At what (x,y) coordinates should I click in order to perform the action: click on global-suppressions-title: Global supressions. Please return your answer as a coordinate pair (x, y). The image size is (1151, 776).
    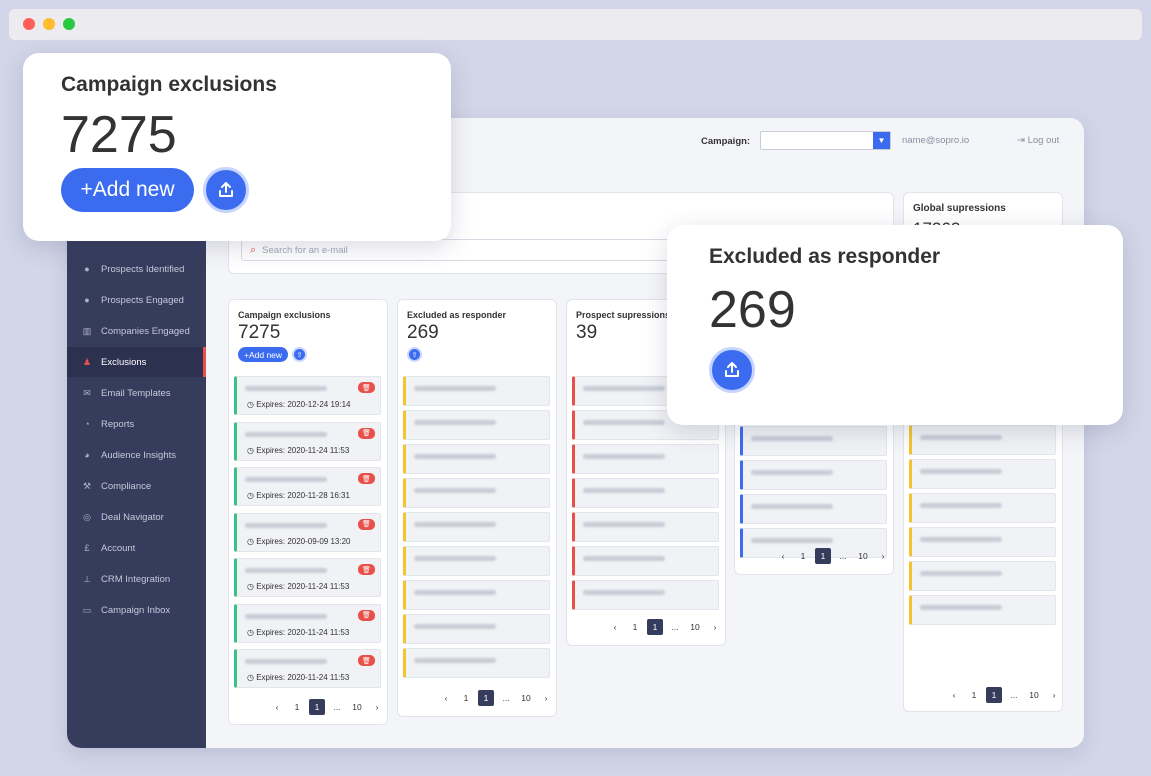
    Looking at the image, I should click on (959, 208).